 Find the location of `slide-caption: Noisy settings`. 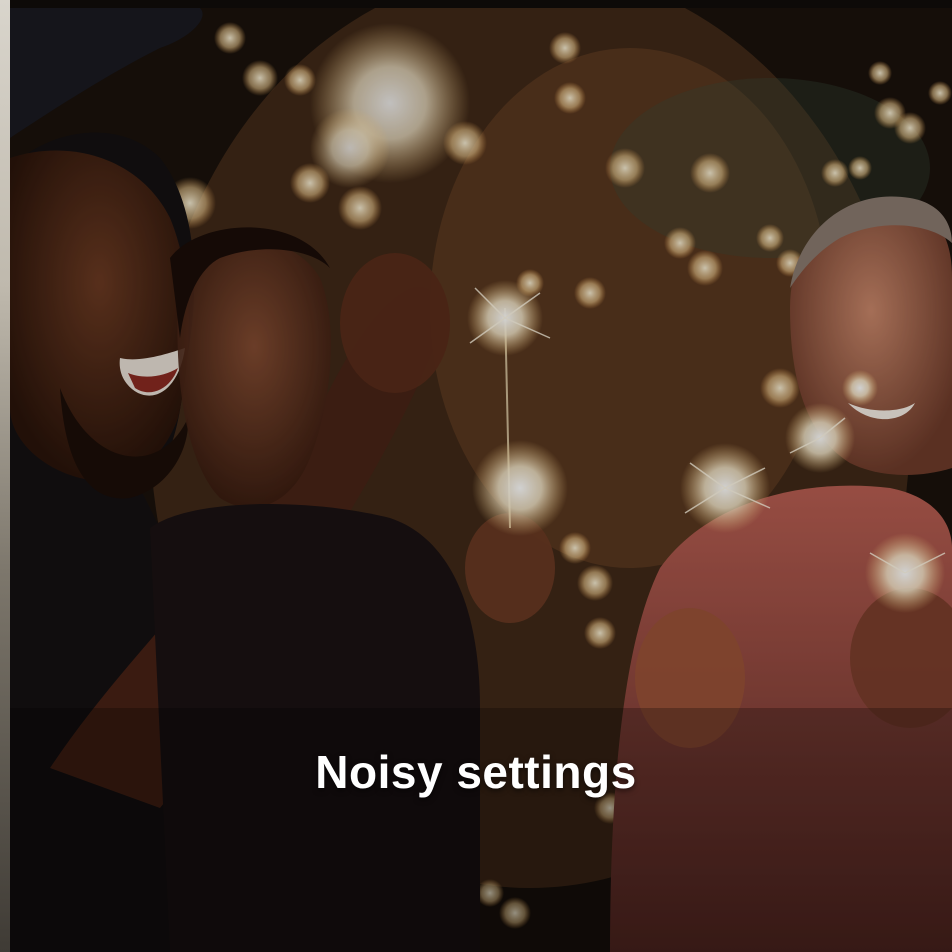

slide-caption: Noisy settings is located at coordinates (476, 772).